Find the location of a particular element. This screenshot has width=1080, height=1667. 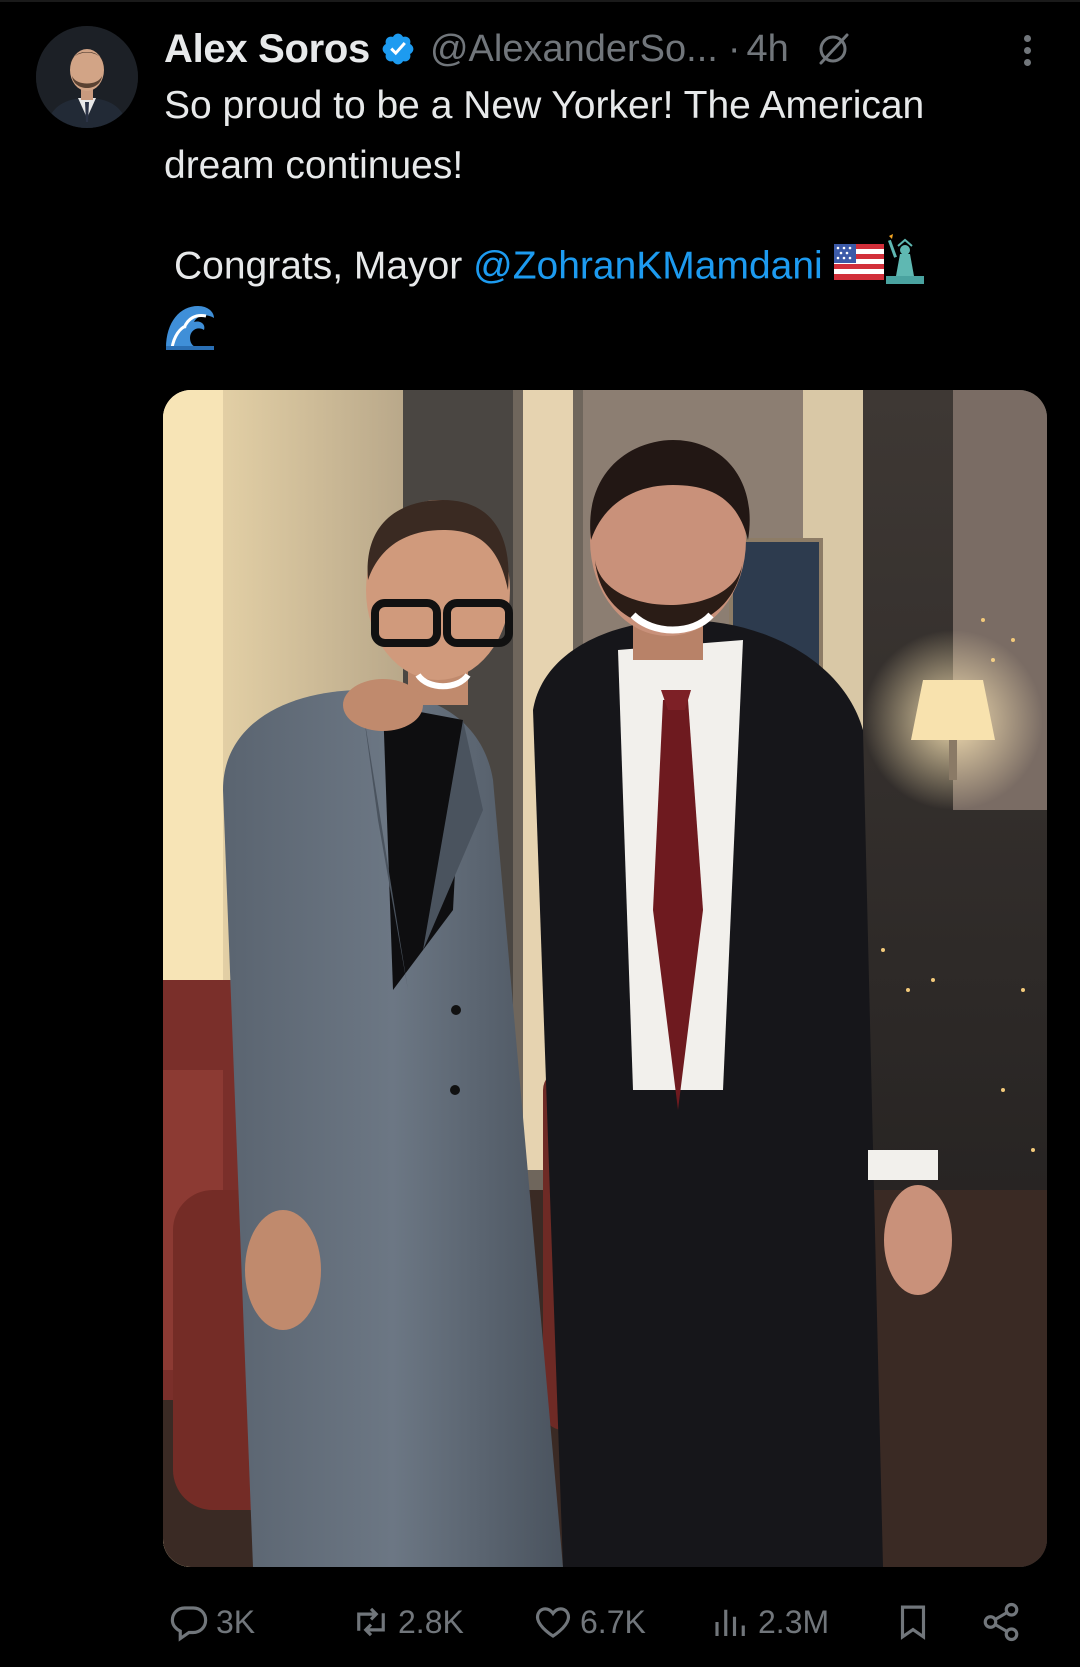

tweet-header: Alex Soros @AlexanderSo... · 4h is located at coordinates (507, 49).